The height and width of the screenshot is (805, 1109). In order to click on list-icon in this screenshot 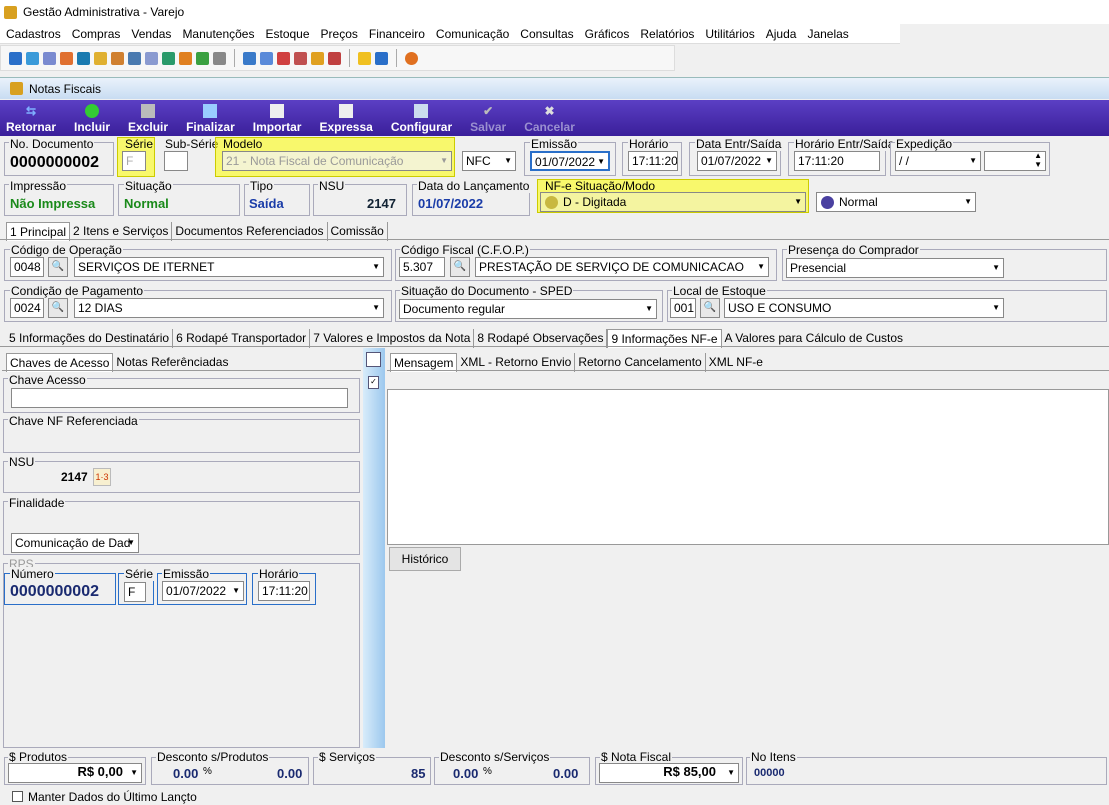, I will do `click(66, 58)`.